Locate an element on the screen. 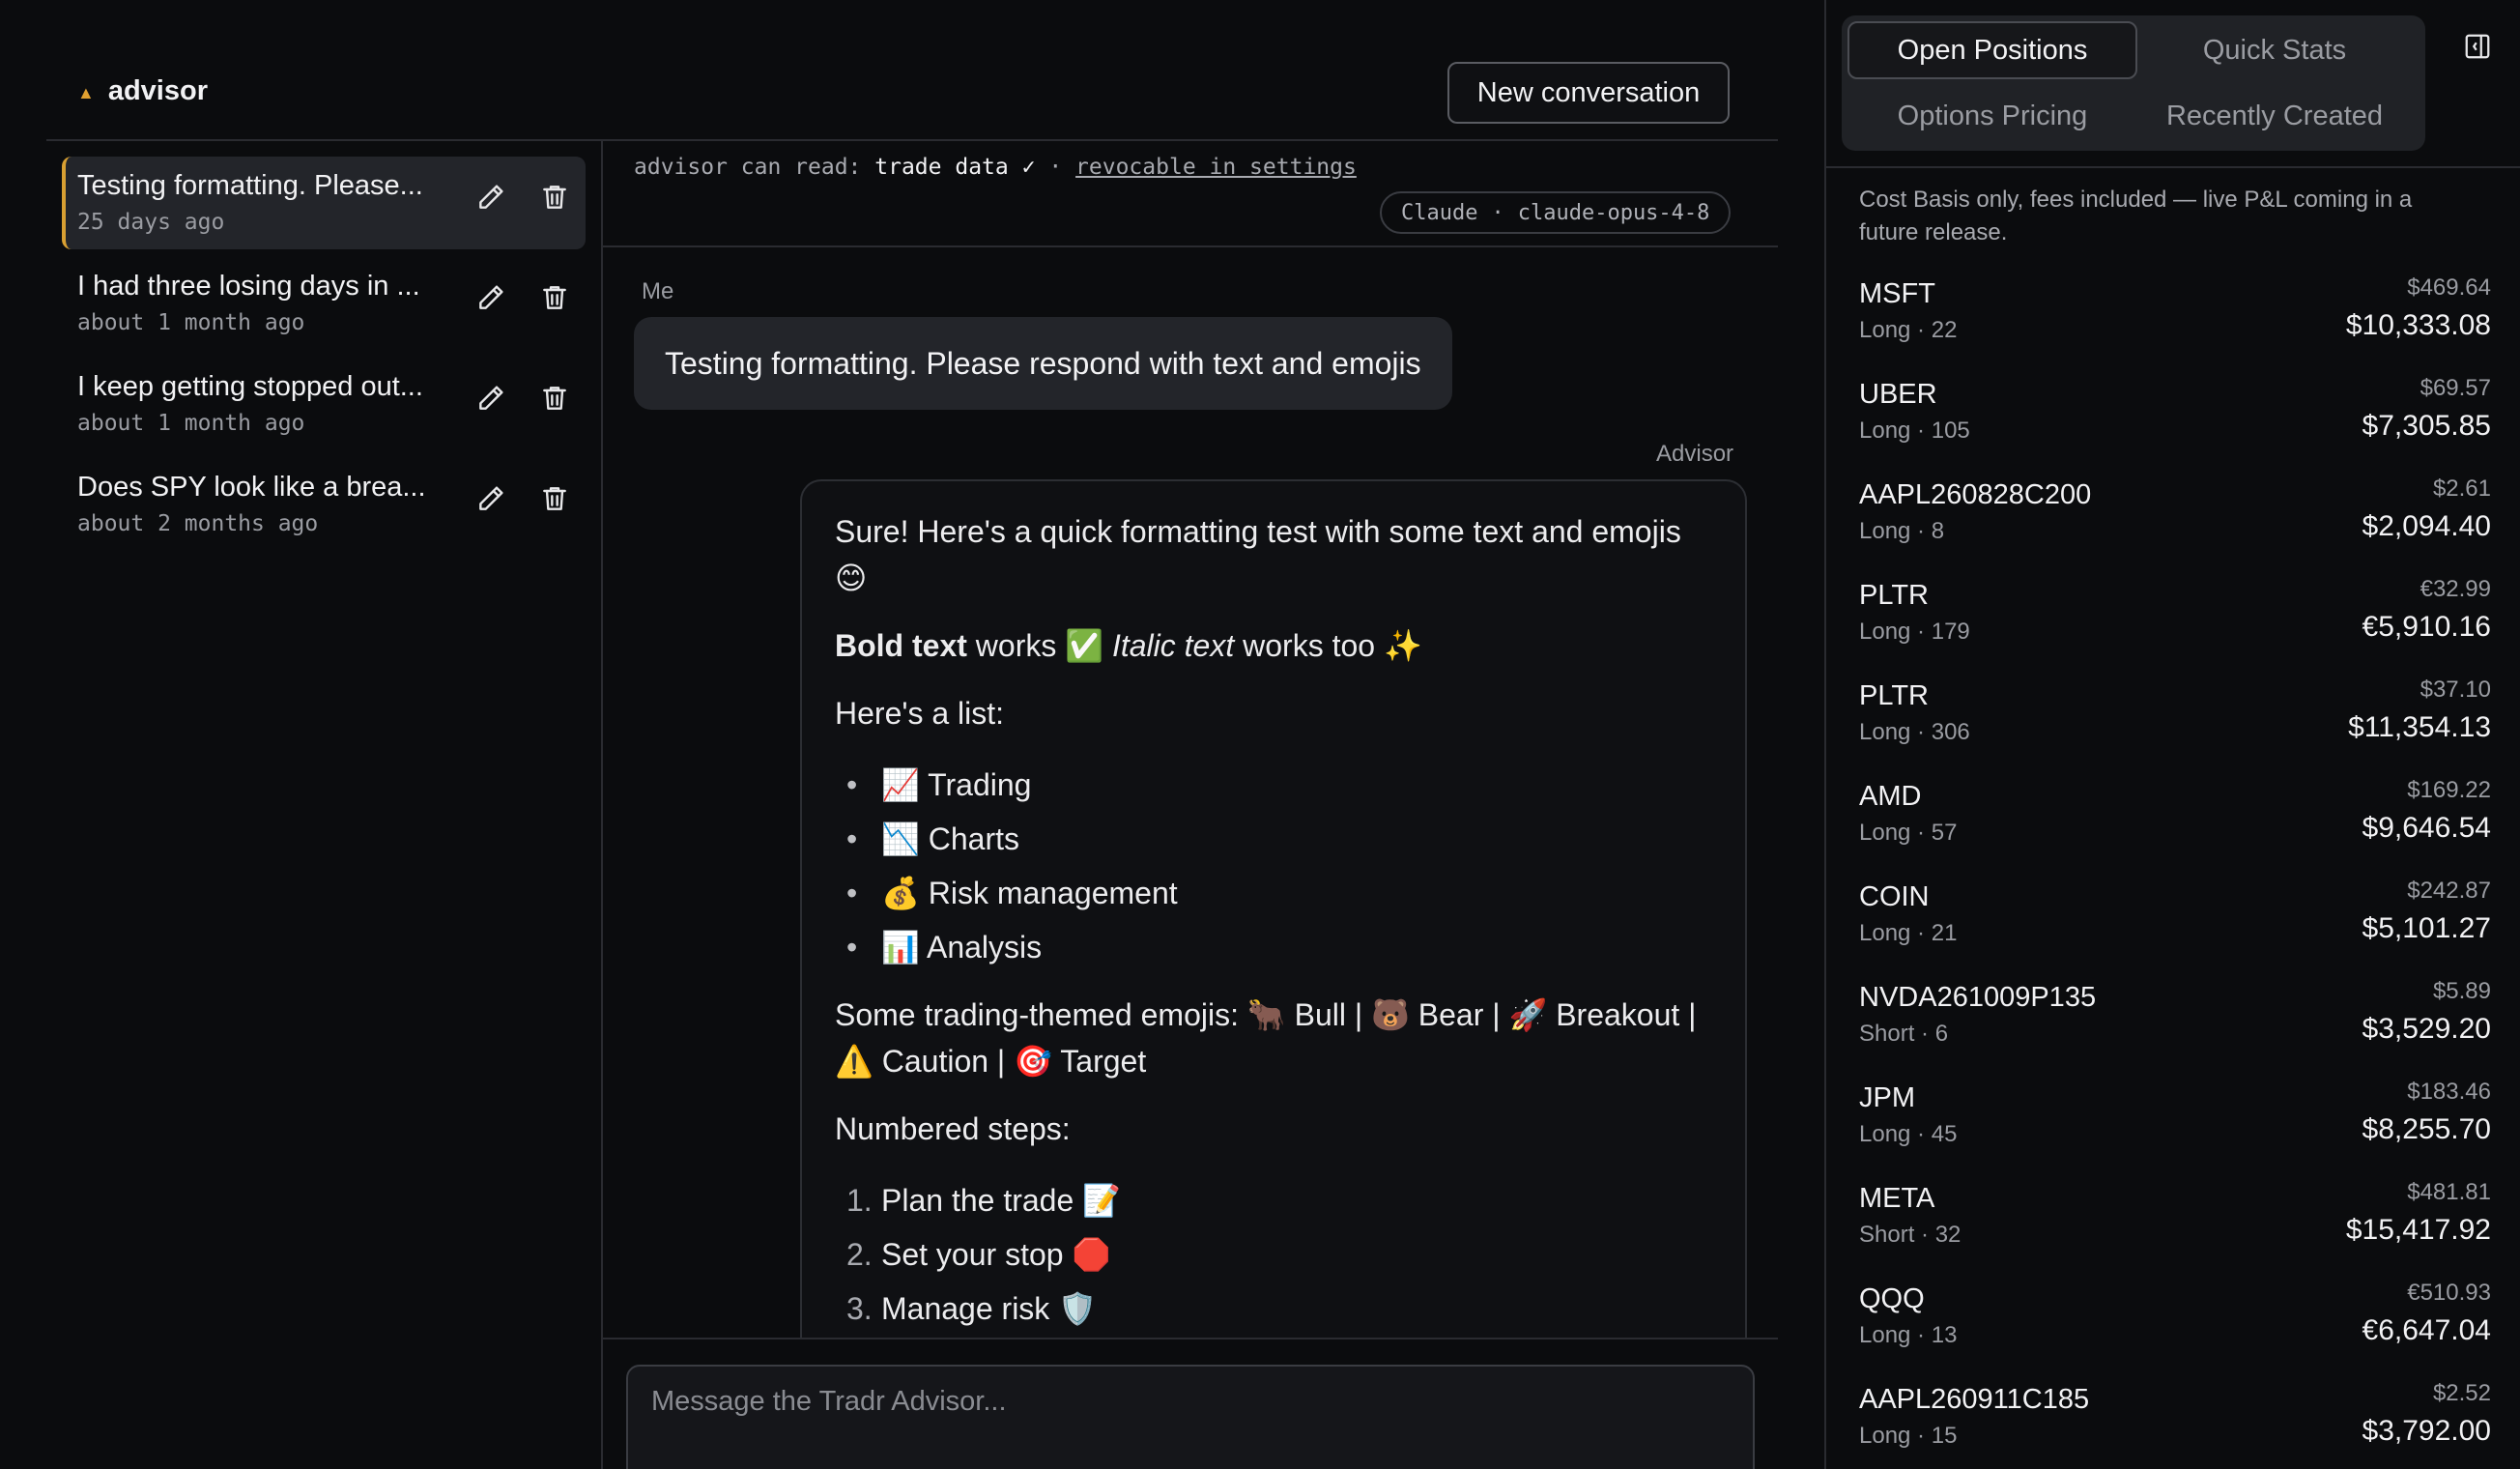 The image size is (2520, 1469). steps-heading: Numbered steps: is located at coordinates (953, 1128).